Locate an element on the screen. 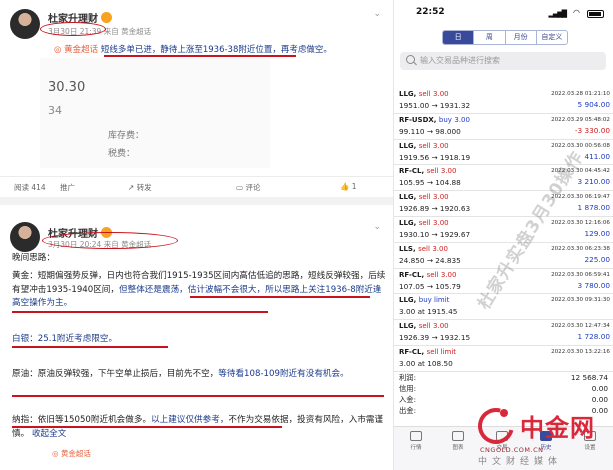 The image size is (613, 470). quote-value: 30.30 is located at coordinates (67, 87).